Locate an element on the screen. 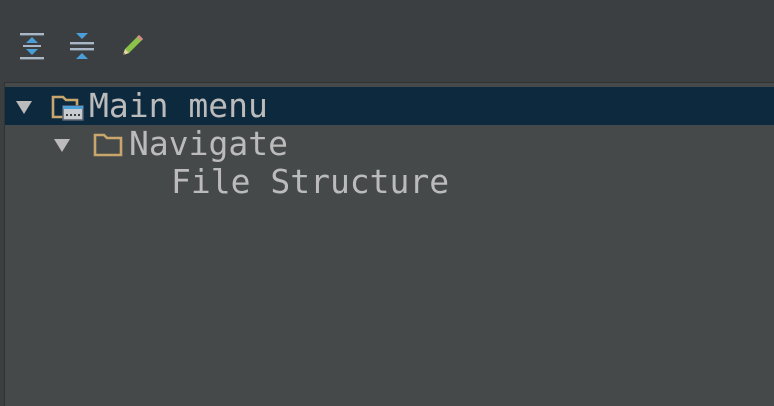 Image resolution: width=774 pixels, height=406 pixels. tree-item-main-menu: Main menu is located at coordinates (389, 106).